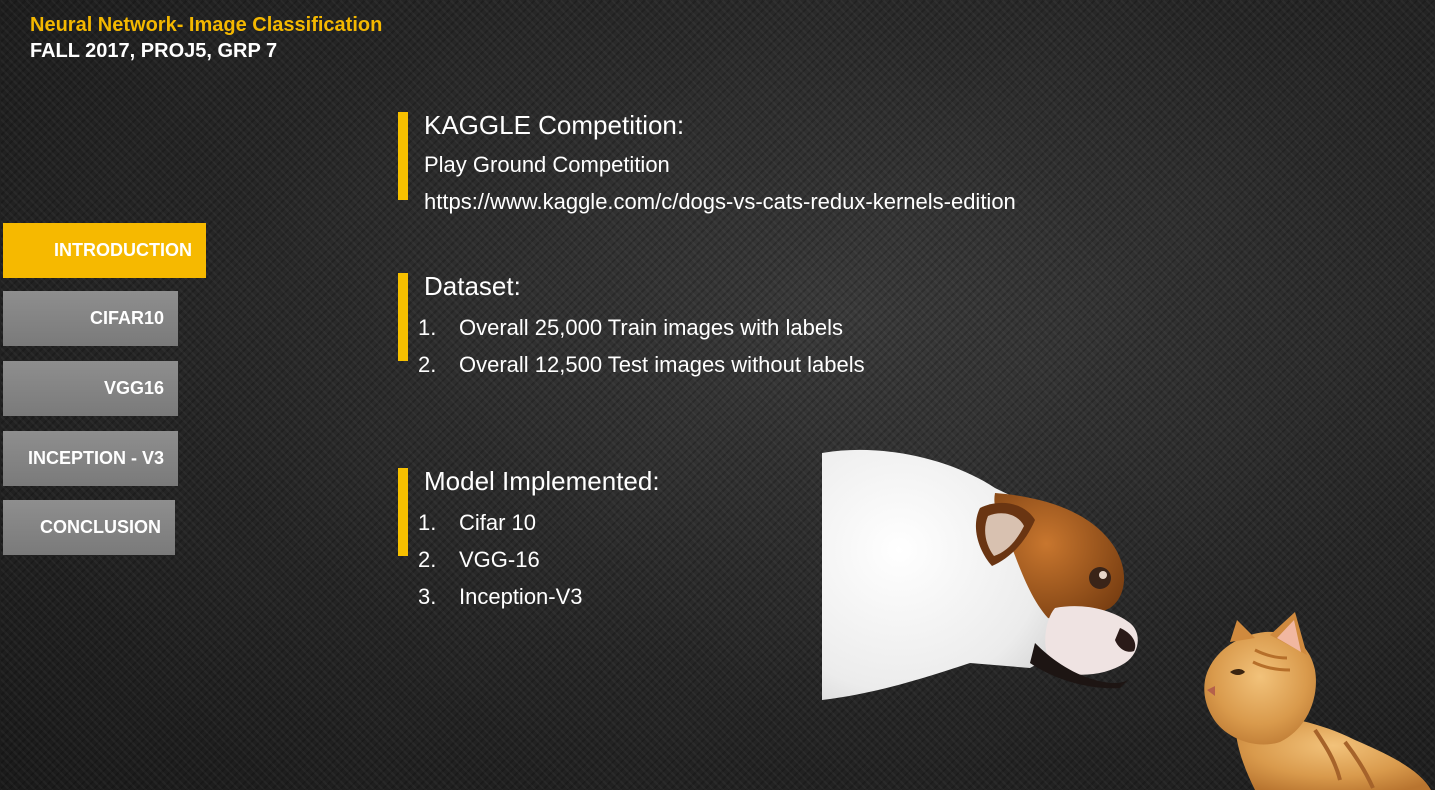 The width and height of the screenshot is (1435, 790). I want to click on slide-title: Neural Network- Image Classification, so click(206, 25).